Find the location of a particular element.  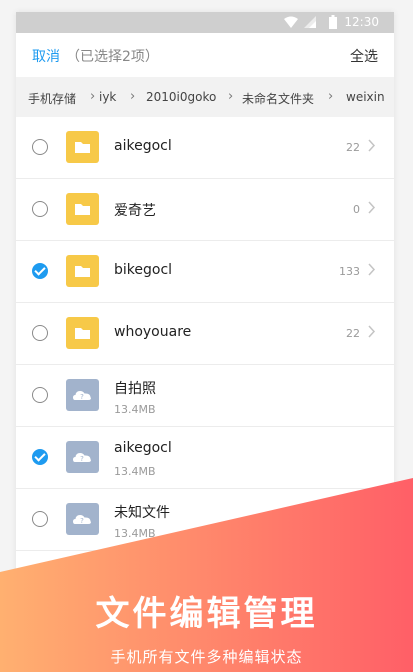

item-count: 133 is located at coordinates (349, 271).